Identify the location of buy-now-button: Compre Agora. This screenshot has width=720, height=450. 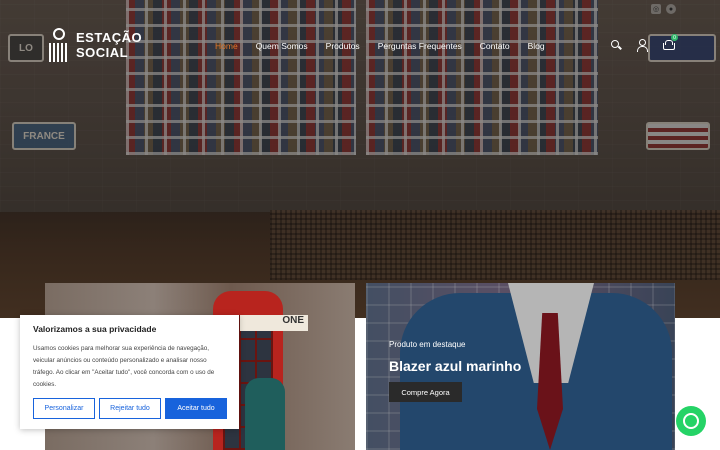
(425, 392).